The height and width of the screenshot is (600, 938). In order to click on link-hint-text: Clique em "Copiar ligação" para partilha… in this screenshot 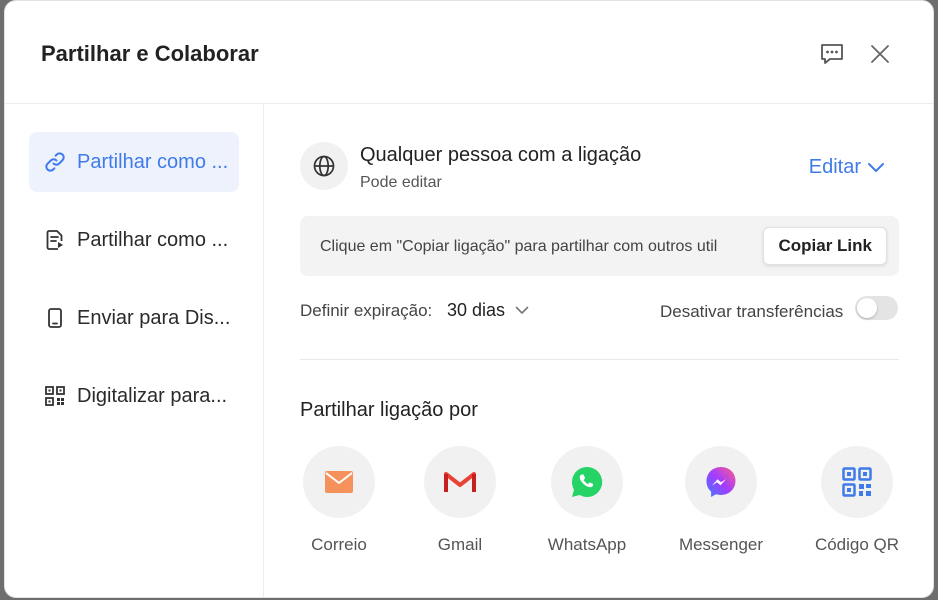, I will do `click(519, 246)`.